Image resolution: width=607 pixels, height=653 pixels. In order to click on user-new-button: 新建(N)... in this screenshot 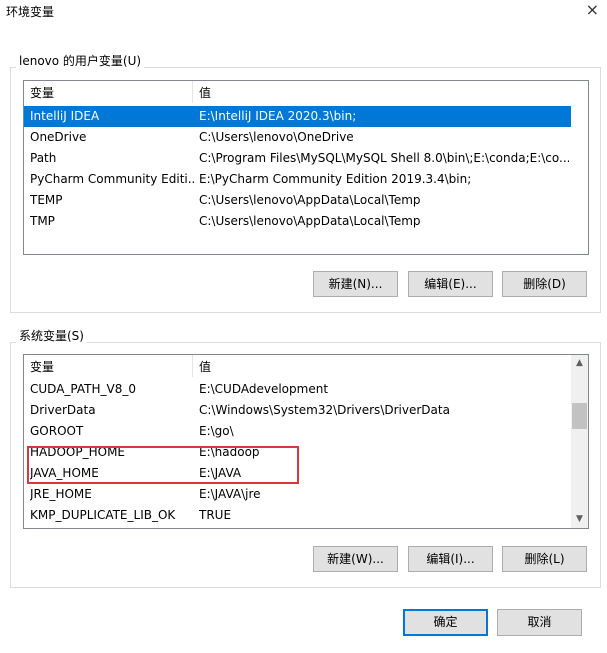, I will do `click(355, 284)`.